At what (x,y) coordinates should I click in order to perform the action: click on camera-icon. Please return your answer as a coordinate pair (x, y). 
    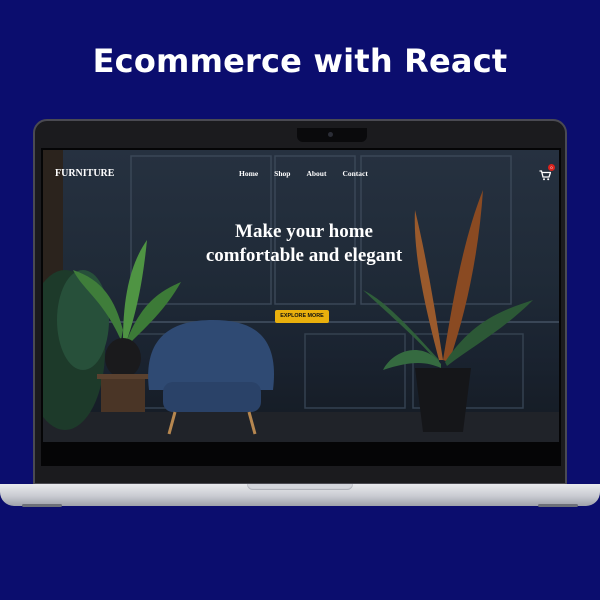
    Looking at the image, I should click on (330, 134).